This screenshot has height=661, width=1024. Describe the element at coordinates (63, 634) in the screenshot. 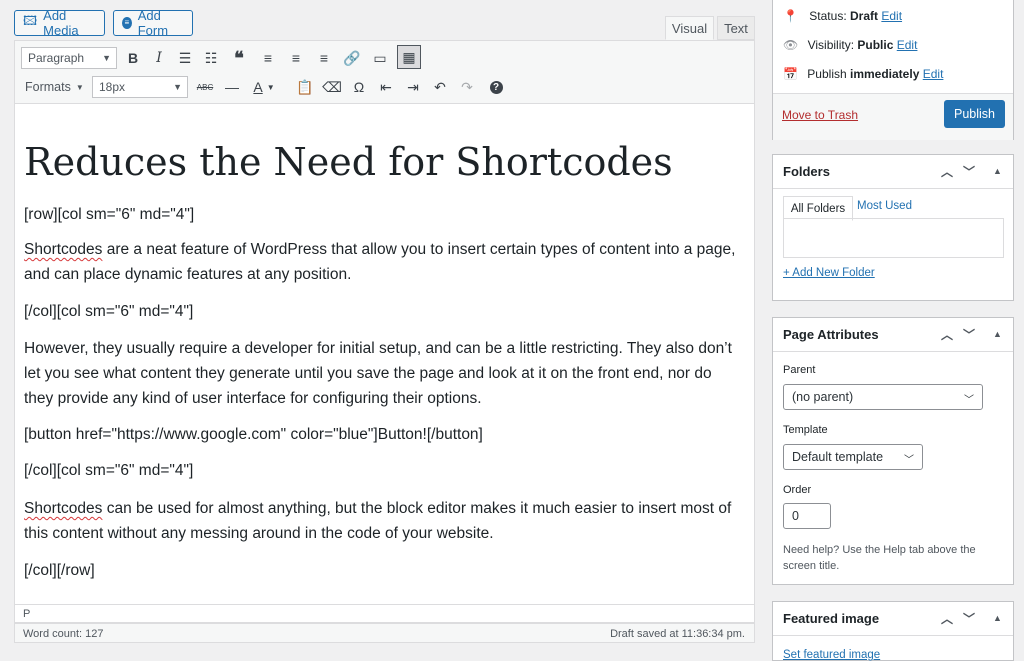

I see `word-count: Word count: 127` at that location.